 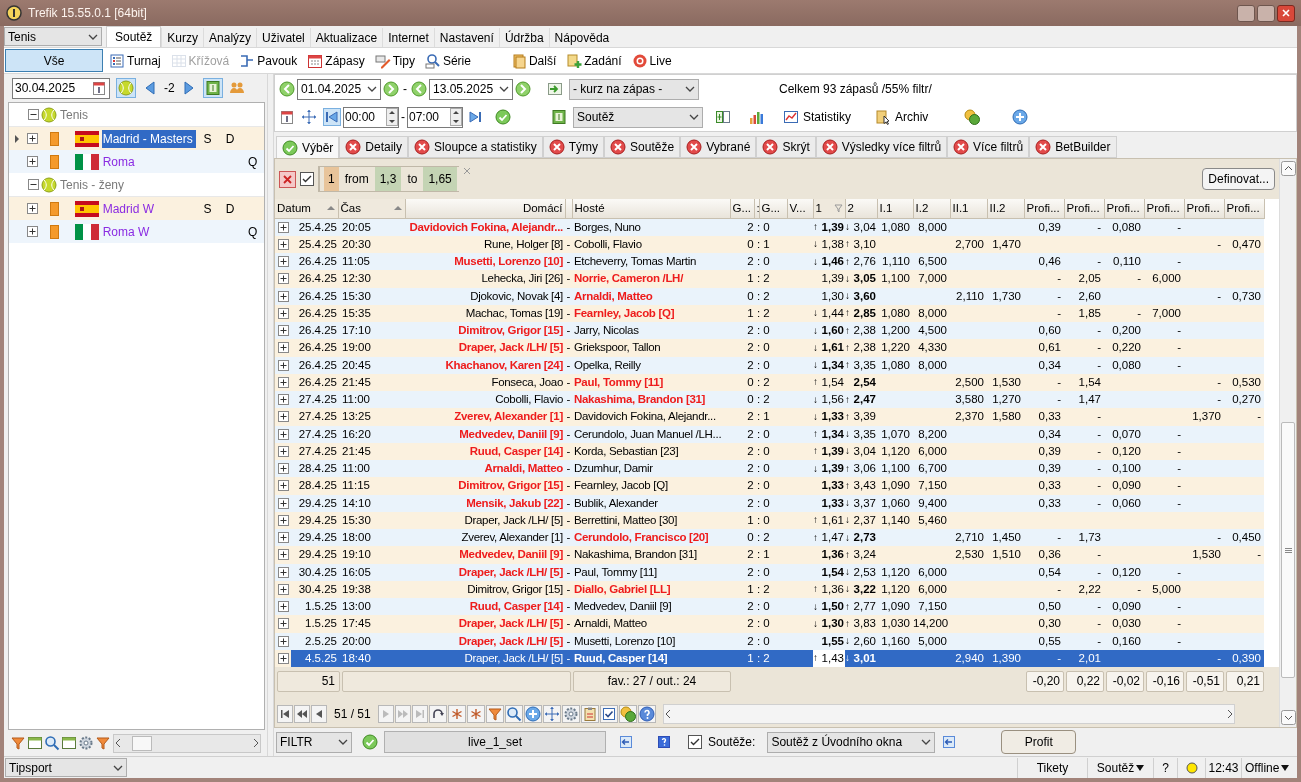 I want to click on column-header: II.1, so click(x=968, y=208).